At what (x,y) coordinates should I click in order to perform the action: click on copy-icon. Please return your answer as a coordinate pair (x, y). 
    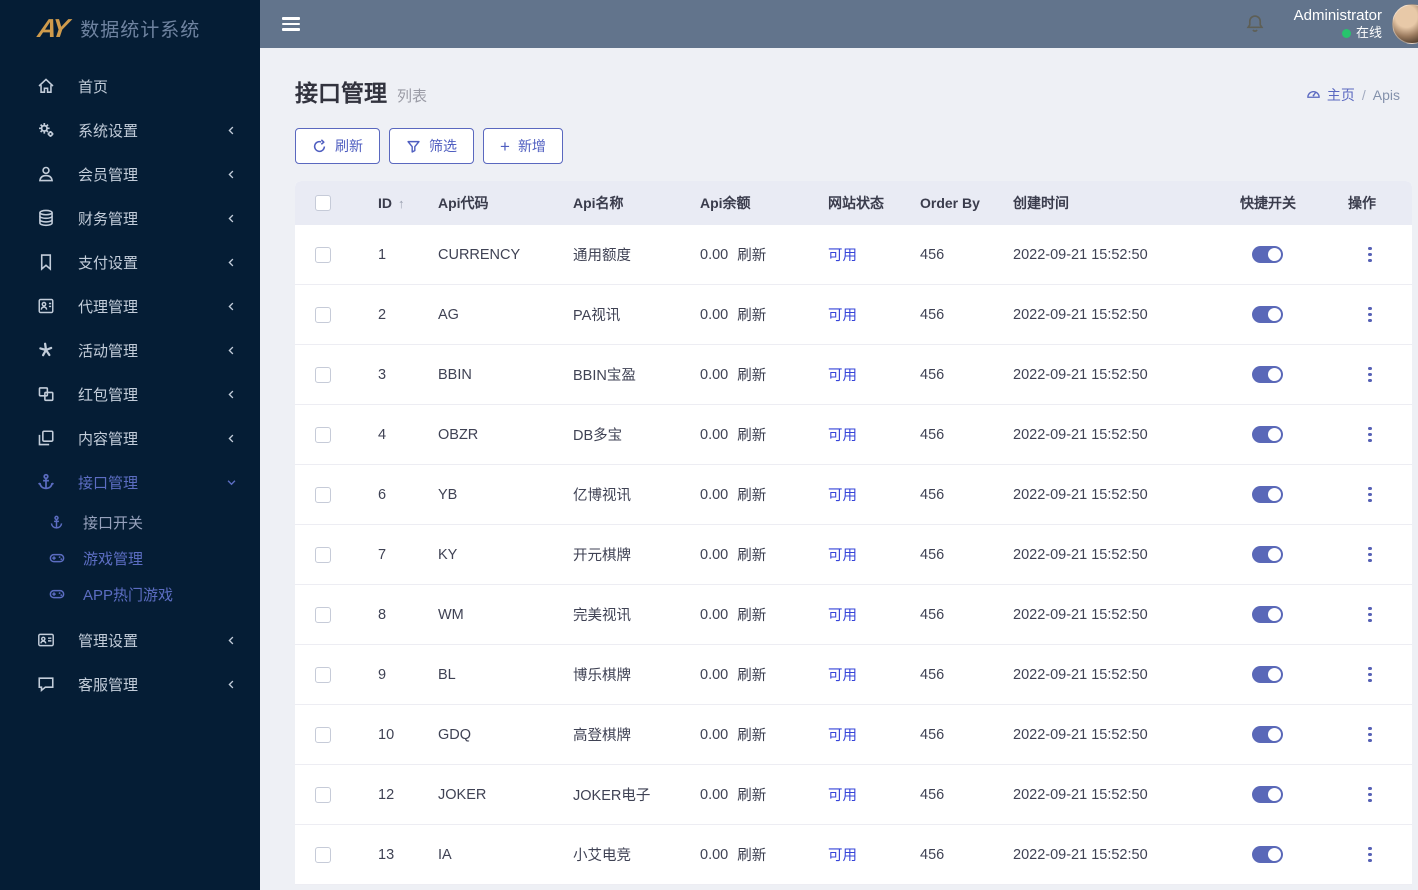
    Looking at the image, I should click on (46, 438).